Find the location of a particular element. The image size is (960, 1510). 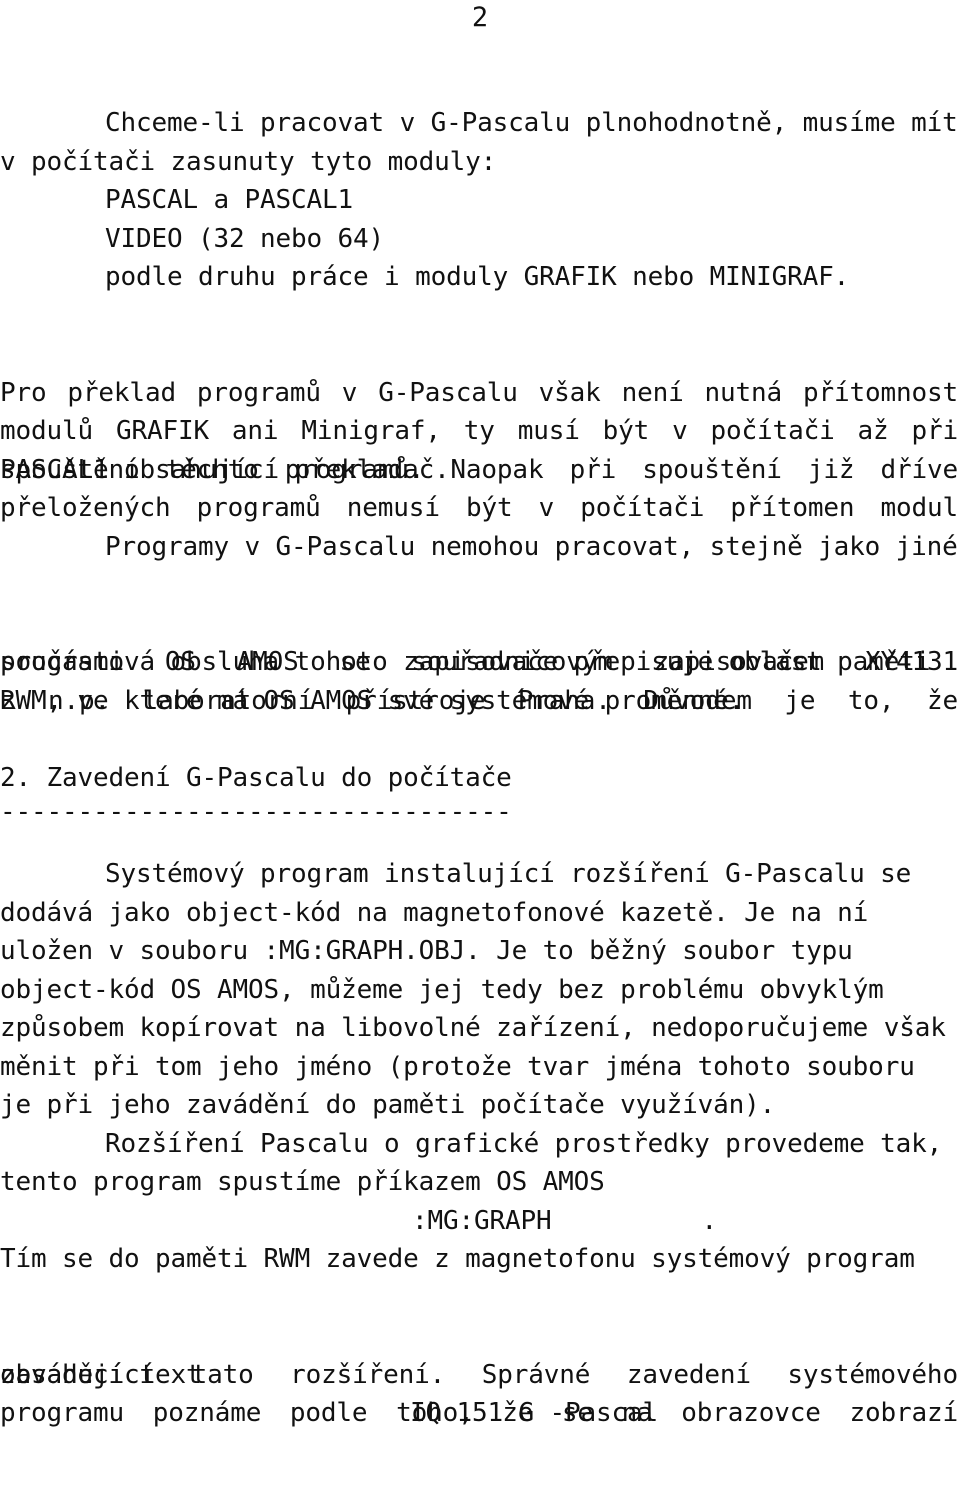

paragraph-line: tento program spustíme příkazem OS AMOS is located at coordinates (302, 1182).